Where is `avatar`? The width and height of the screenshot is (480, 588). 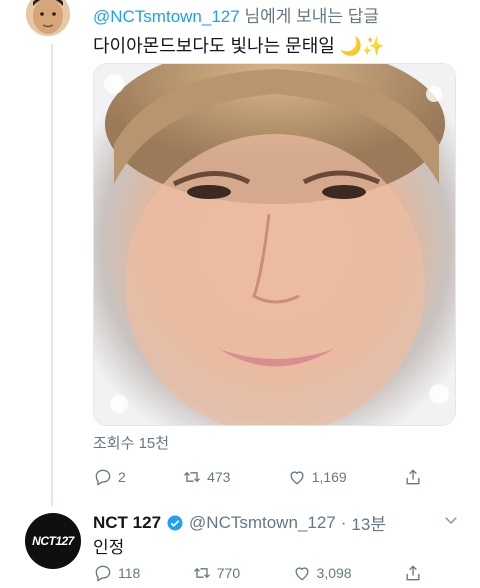
avatar is located at coordinates (48, 18).